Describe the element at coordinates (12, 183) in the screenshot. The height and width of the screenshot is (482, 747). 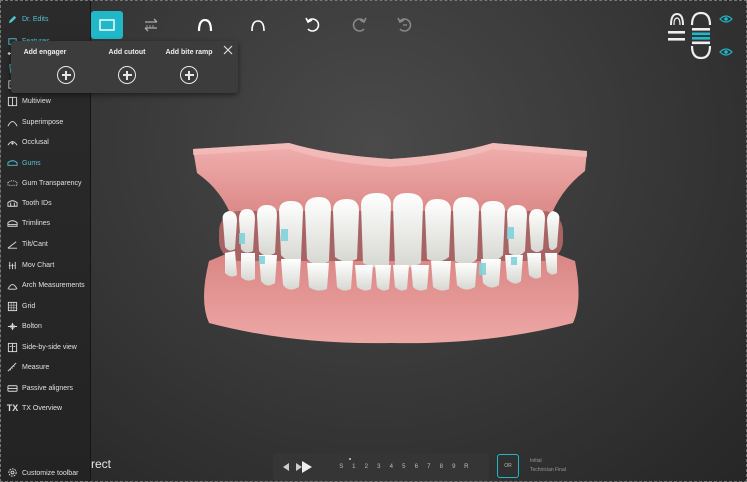
I see `gum-transparency-icon` at that location.